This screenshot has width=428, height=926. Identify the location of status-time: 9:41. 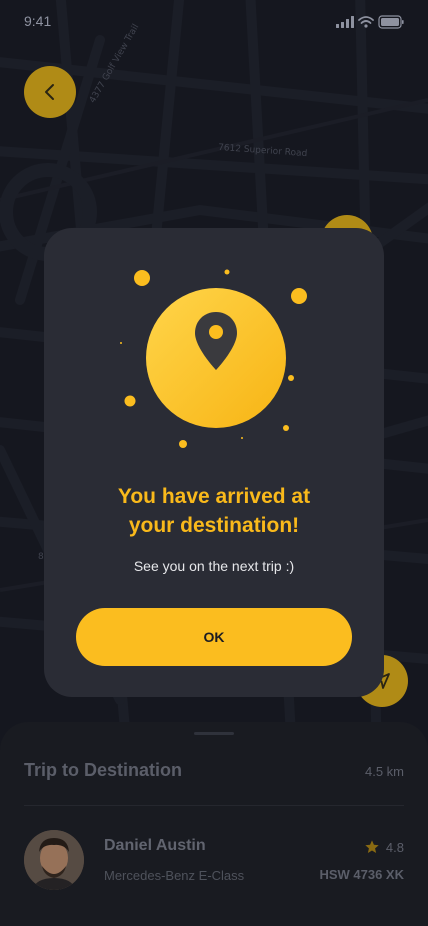
(38, 21).